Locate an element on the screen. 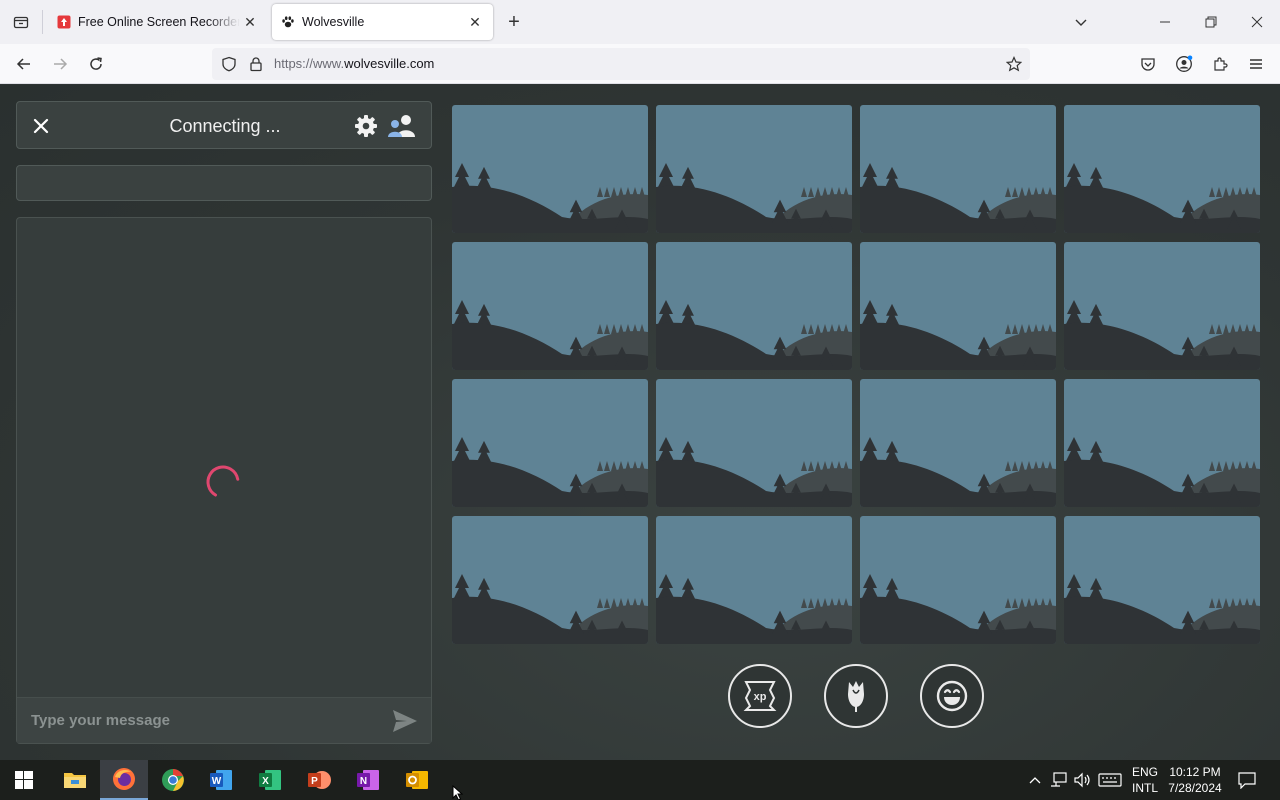 The image size is (1280, 800). windows-logo-icon is located at coordinates (24, 780).